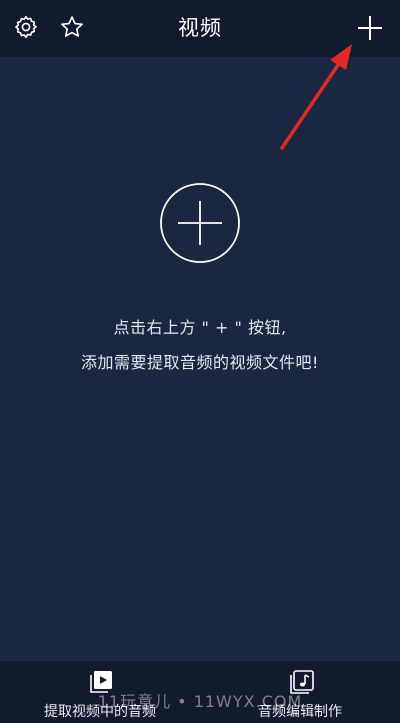  I want to click on tab-audio-edit: 音频编辑制作, so click(300, 692).